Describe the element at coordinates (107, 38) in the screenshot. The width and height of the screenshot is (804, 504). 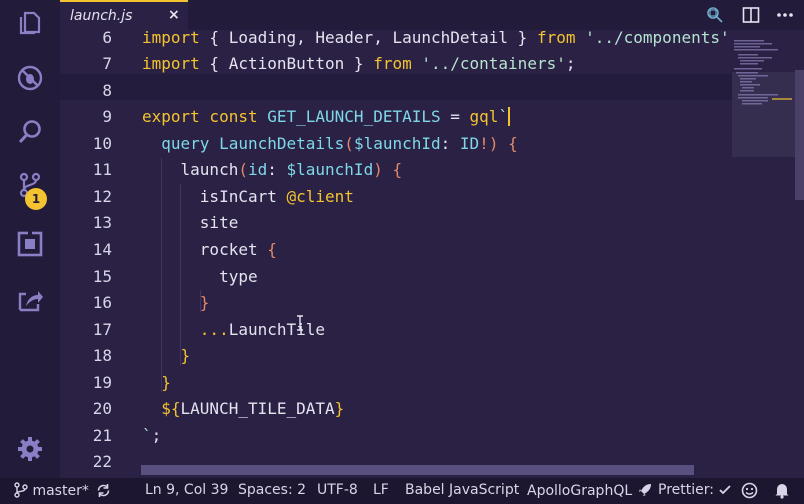
I see `line-number: 6` at that location.